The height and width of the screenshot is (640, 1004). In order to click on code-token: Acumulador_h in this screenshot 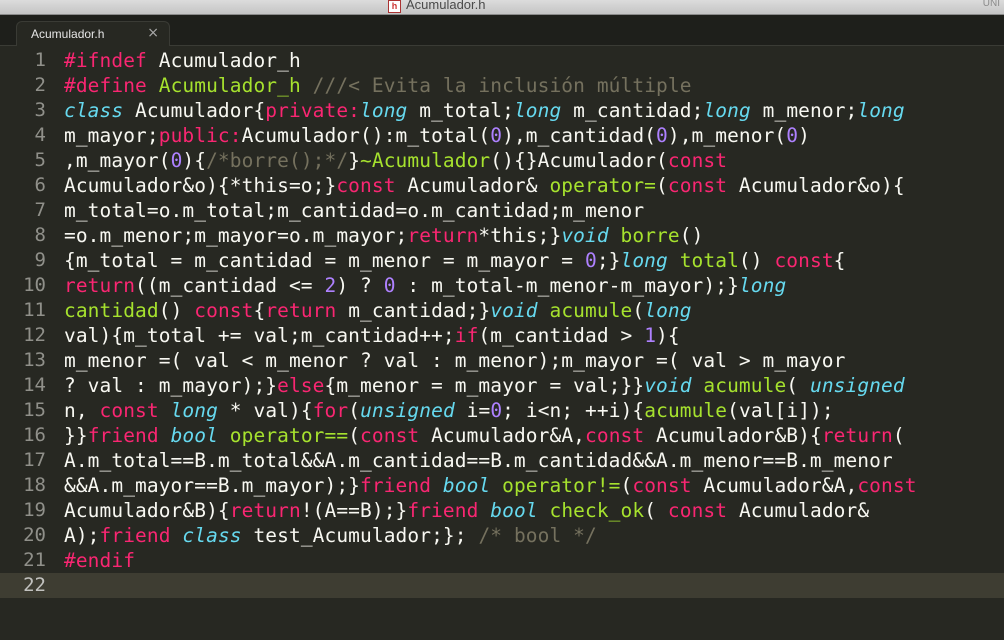, I will do `click(229, 85)`.